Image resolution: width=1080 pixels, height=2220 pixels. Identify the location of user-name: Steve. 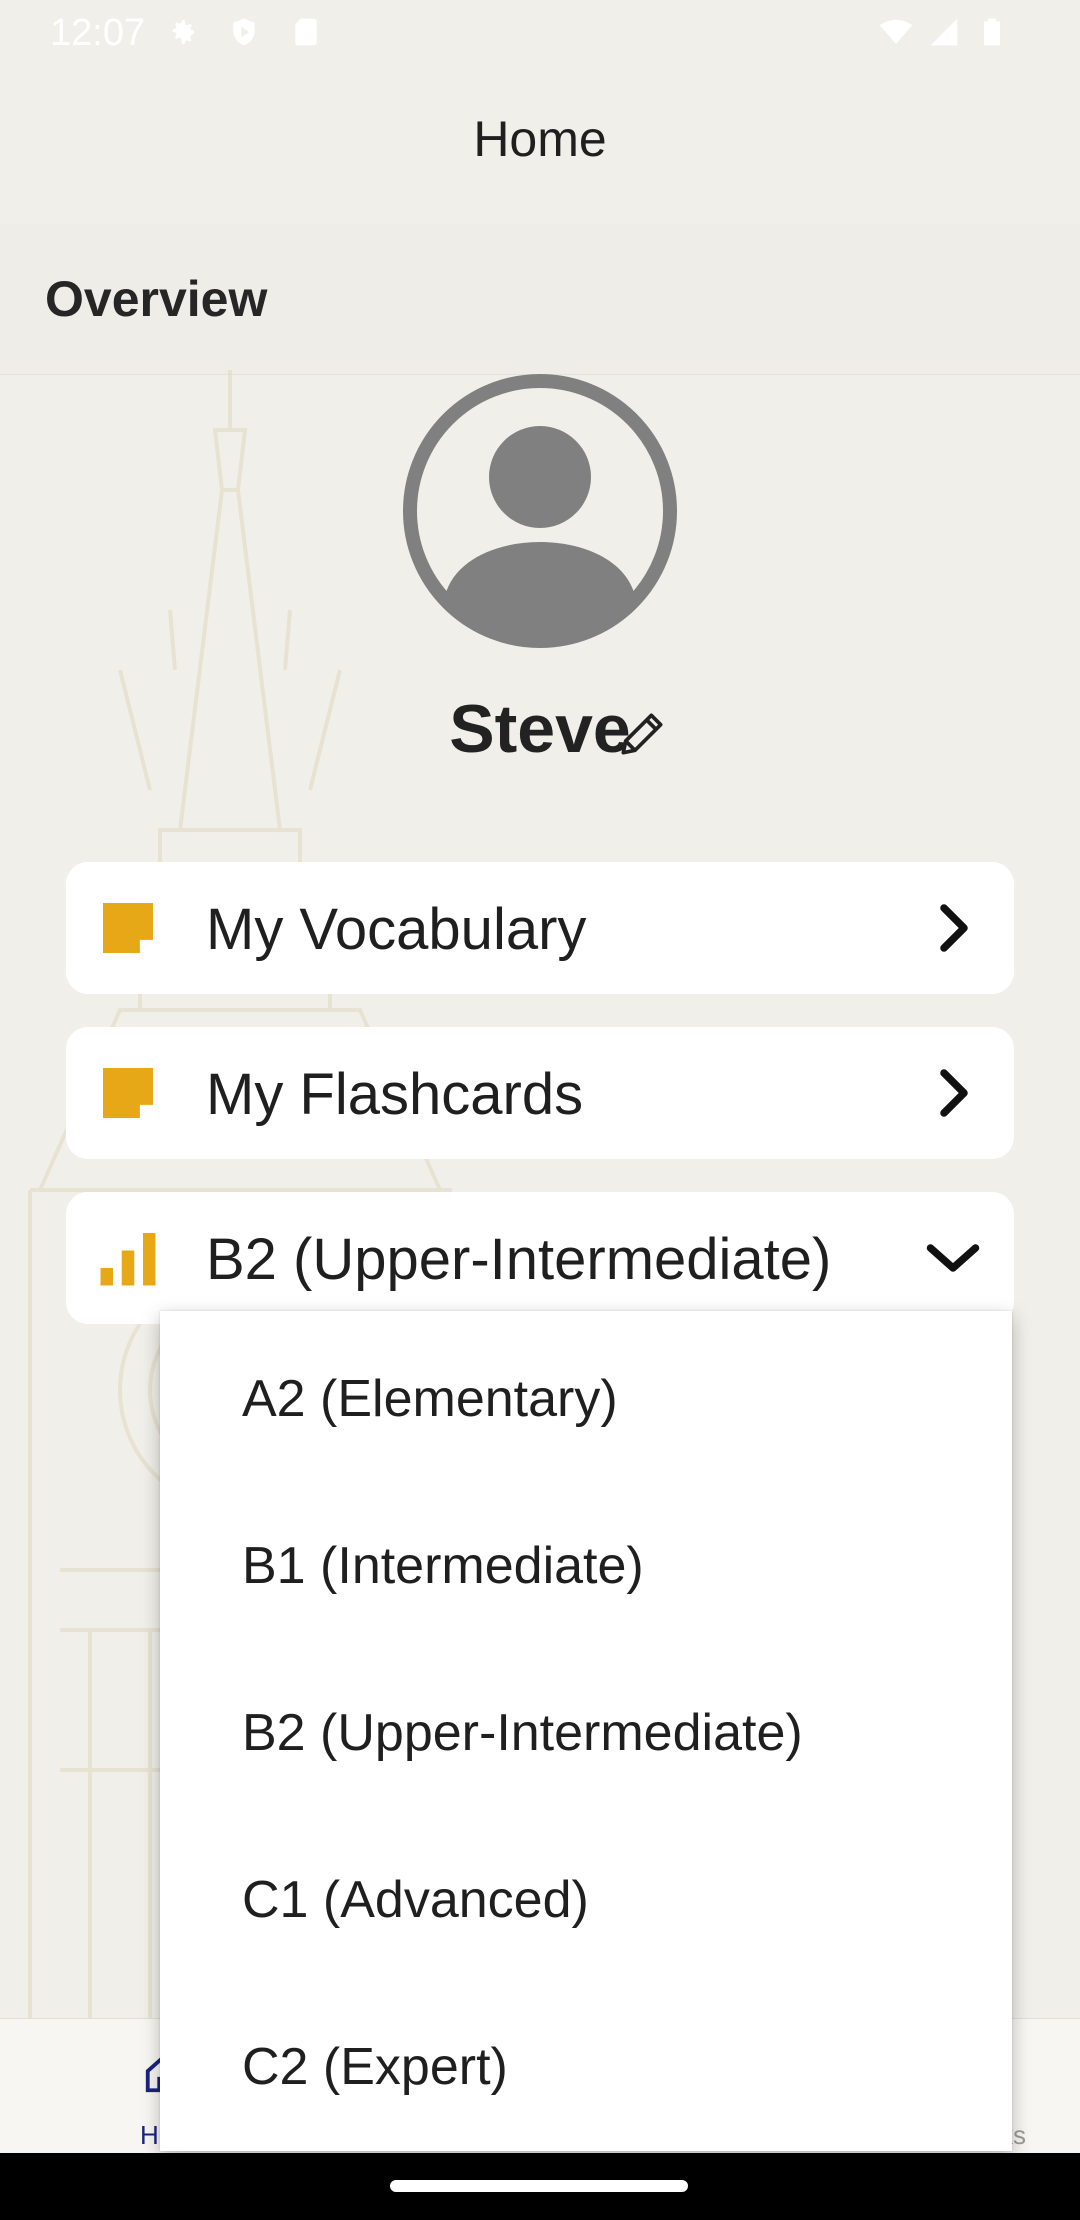
(540, 729).